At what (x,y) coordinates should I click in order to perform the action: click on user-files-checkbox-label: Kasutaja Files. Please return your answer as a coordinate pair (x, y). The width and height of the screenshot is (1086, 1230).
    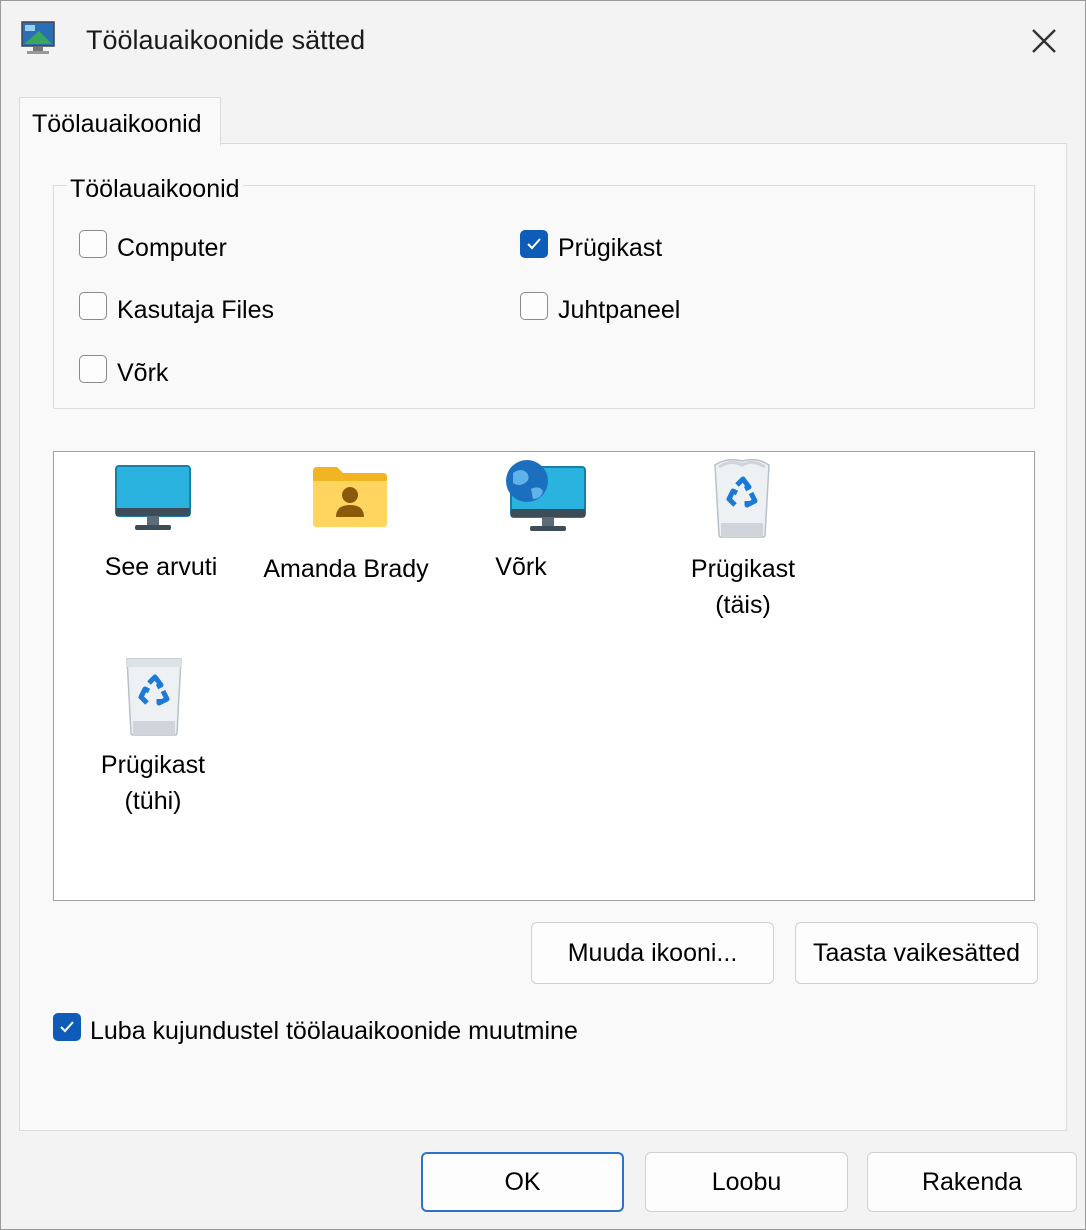
    Looking at the image, I should click on (196, 310).